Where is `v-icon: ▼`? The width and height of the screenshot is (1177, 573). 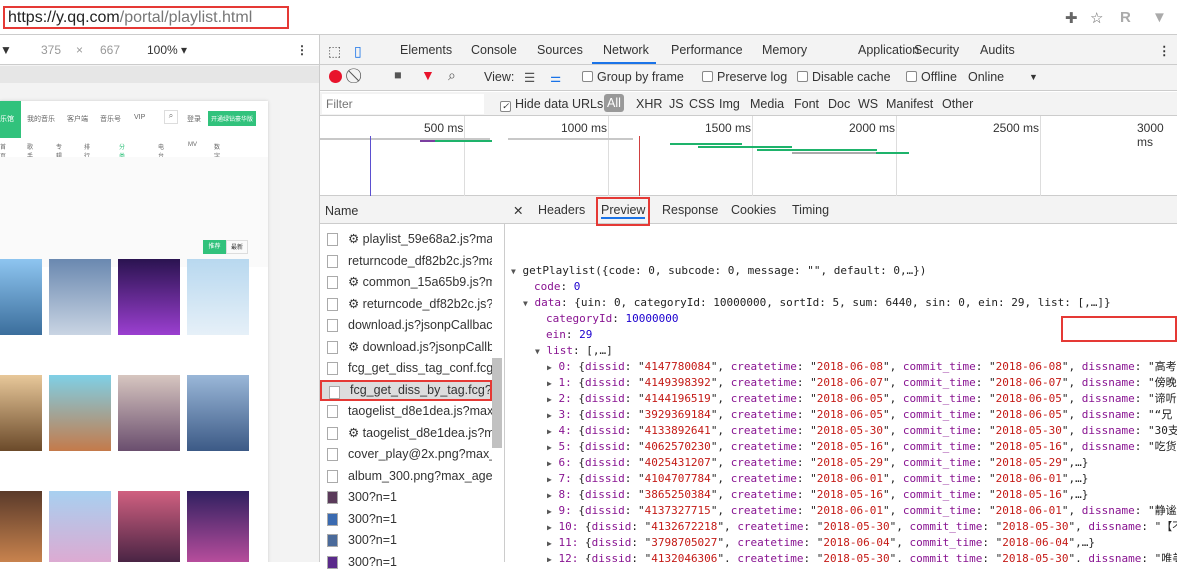 v-icon: ▼ is located at coordinates (1159, 17).